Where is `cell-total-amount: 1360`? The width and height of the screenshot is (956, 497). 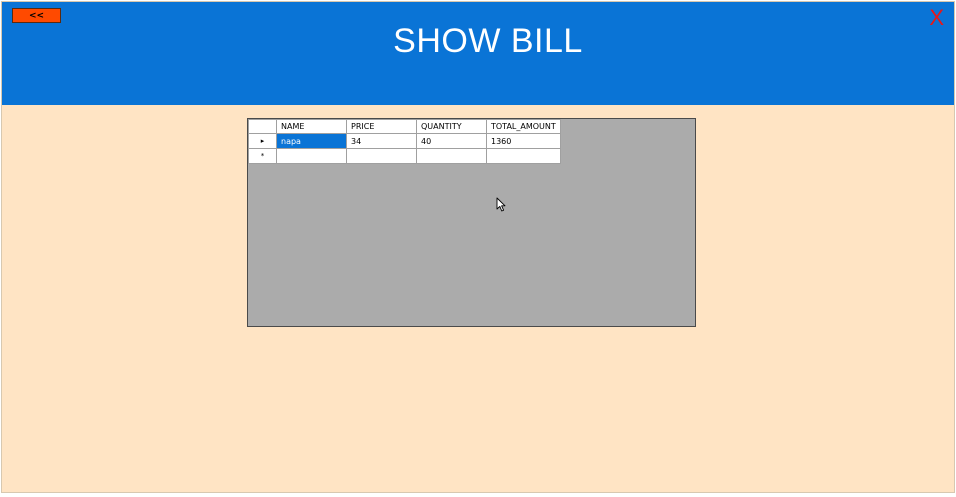 cell-total-amount: 1360 is located at coordinates (523, 141).